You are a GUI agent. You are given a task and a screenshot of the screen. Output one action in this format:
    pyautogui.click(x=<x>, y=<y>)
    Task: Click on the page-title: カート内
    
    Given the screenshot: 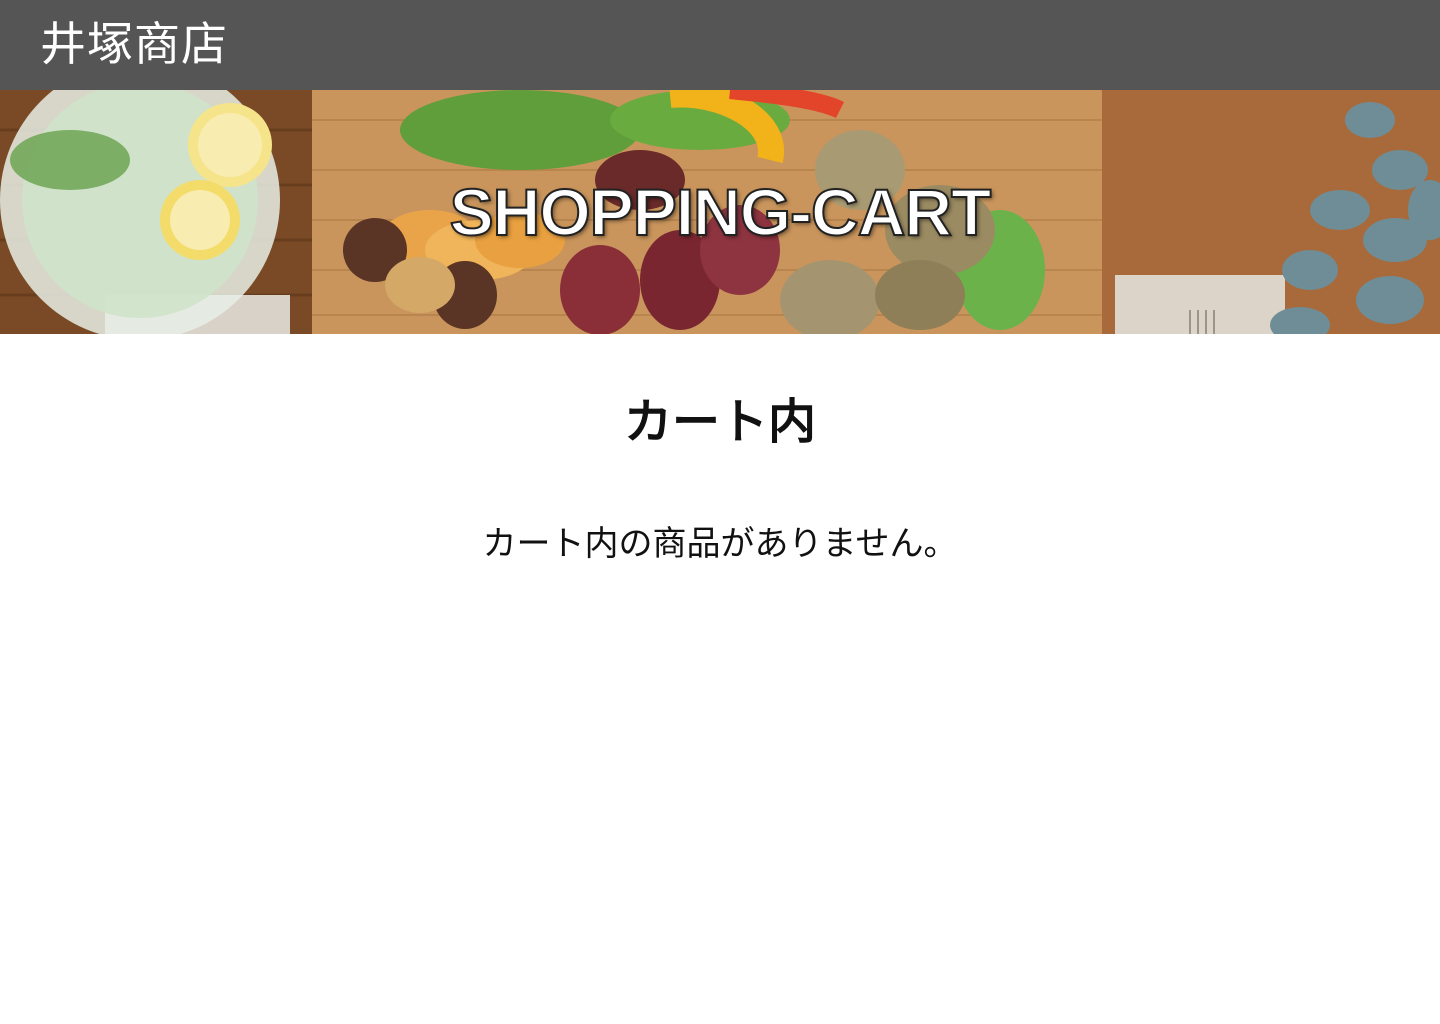 What is the action you would take?
    pyautogui.click(x=719, y=422)
    